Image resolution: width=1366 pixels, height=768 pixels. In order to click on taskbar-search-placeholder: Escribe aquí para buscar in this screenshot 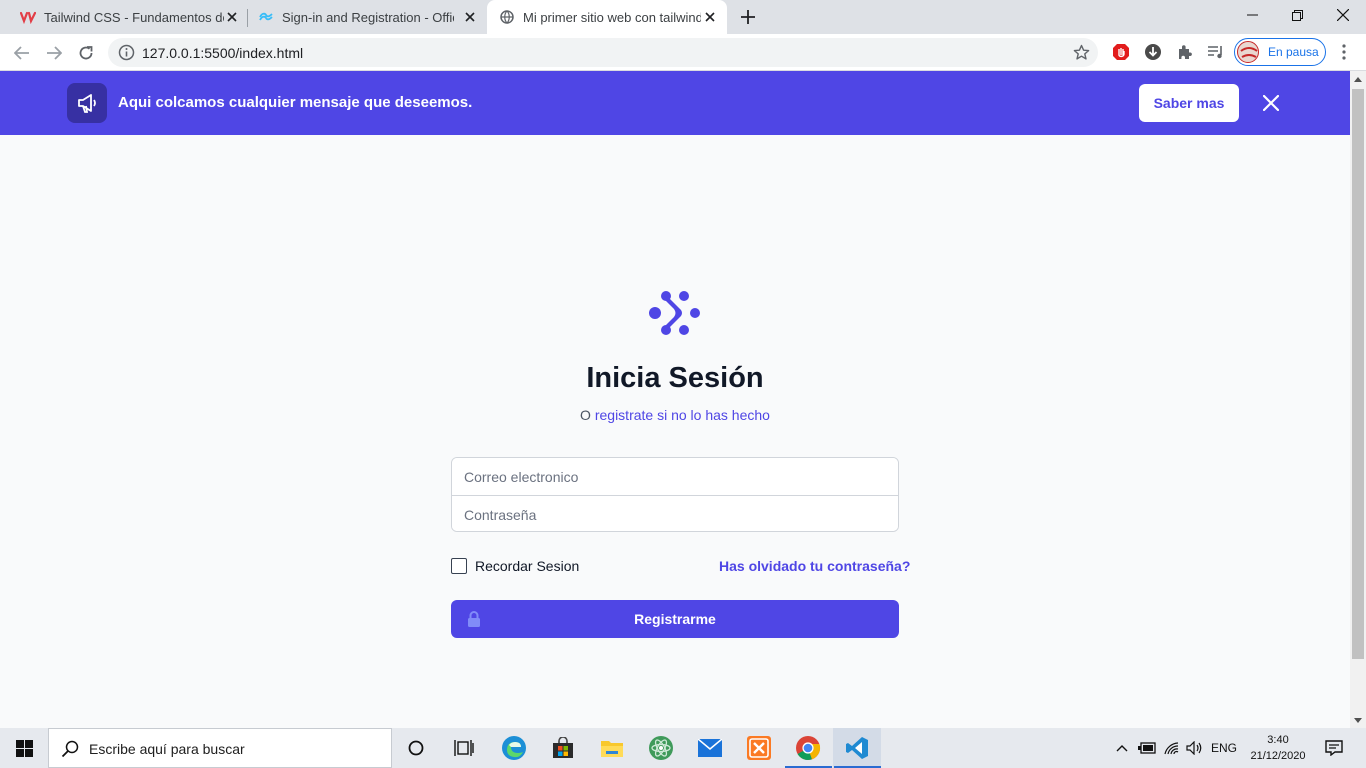, I will do `click(167, 749)`.